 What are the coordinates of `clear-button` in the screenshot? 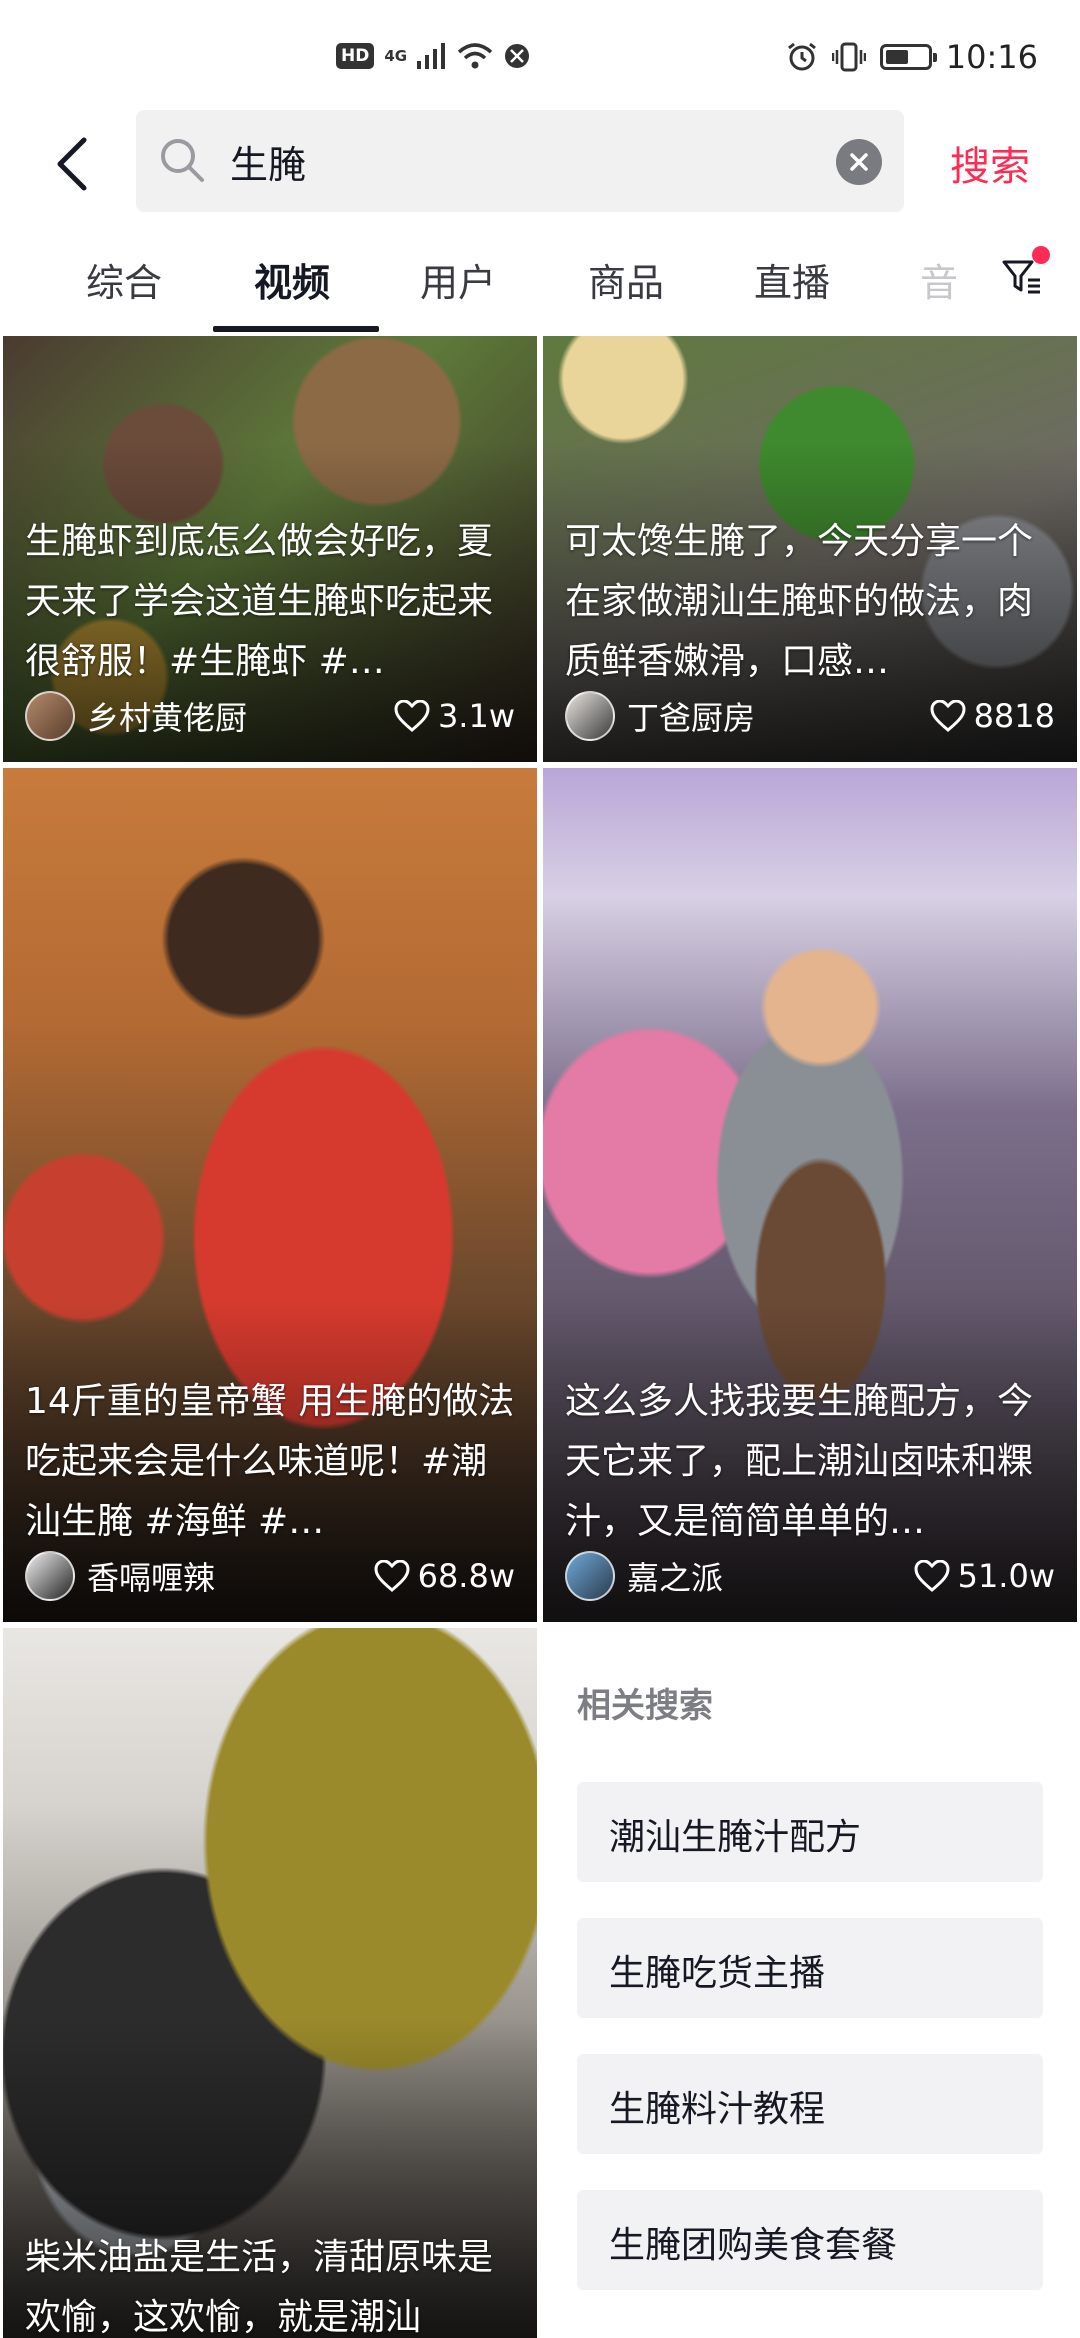 It's located at (859, 162).